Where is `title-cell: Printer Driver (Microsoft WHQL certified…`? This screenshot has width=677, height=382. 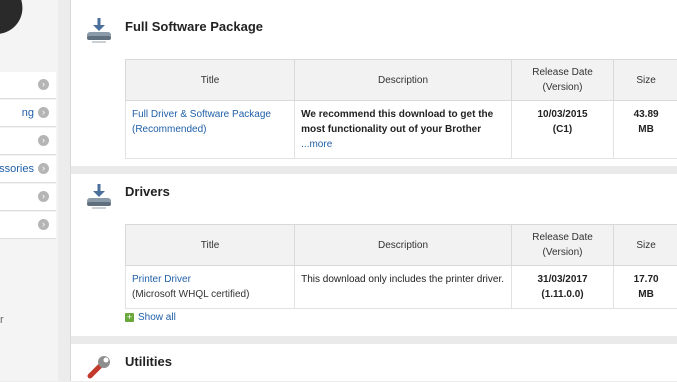 title-cell: Printer Driver (Microsoft WHQL certified… is located at coordinates (210, 287).